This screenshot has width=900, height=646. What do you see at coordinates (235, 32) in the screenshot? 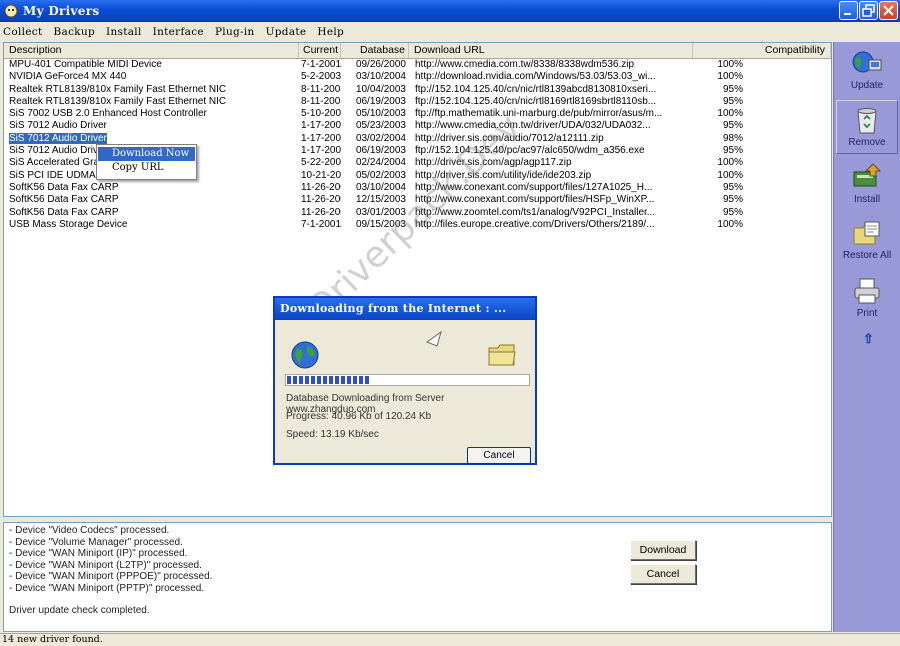
I see `menu-plug-in: Plug-in` at bounding box center [235, 32].